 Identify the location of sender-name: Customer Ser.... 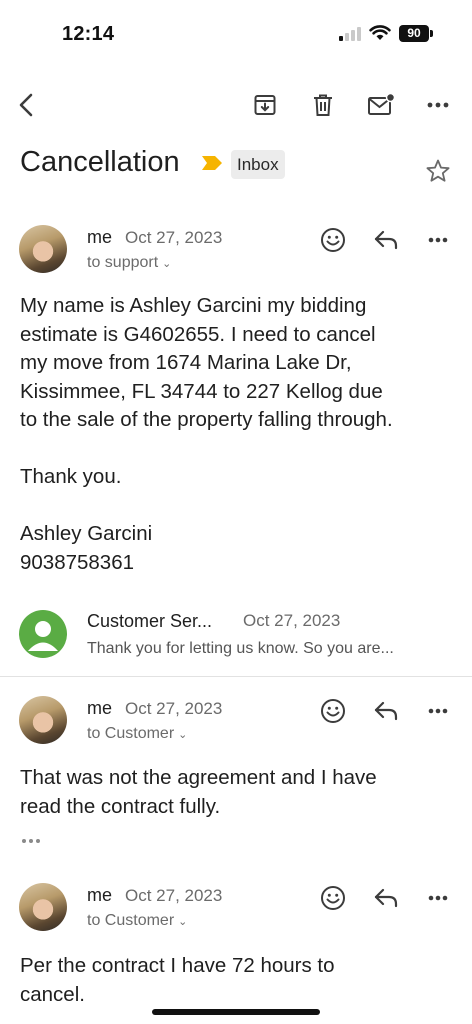
(150, 621).